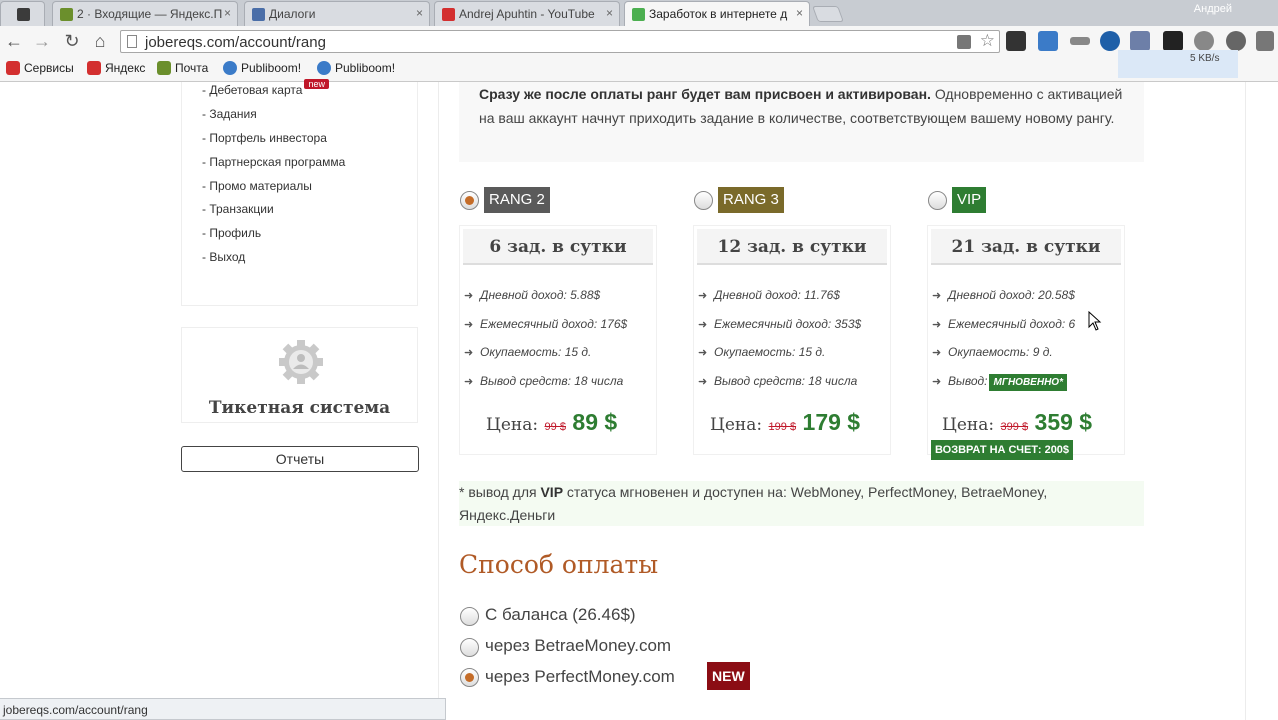  I want to click on content-divider, so click(438, 401).